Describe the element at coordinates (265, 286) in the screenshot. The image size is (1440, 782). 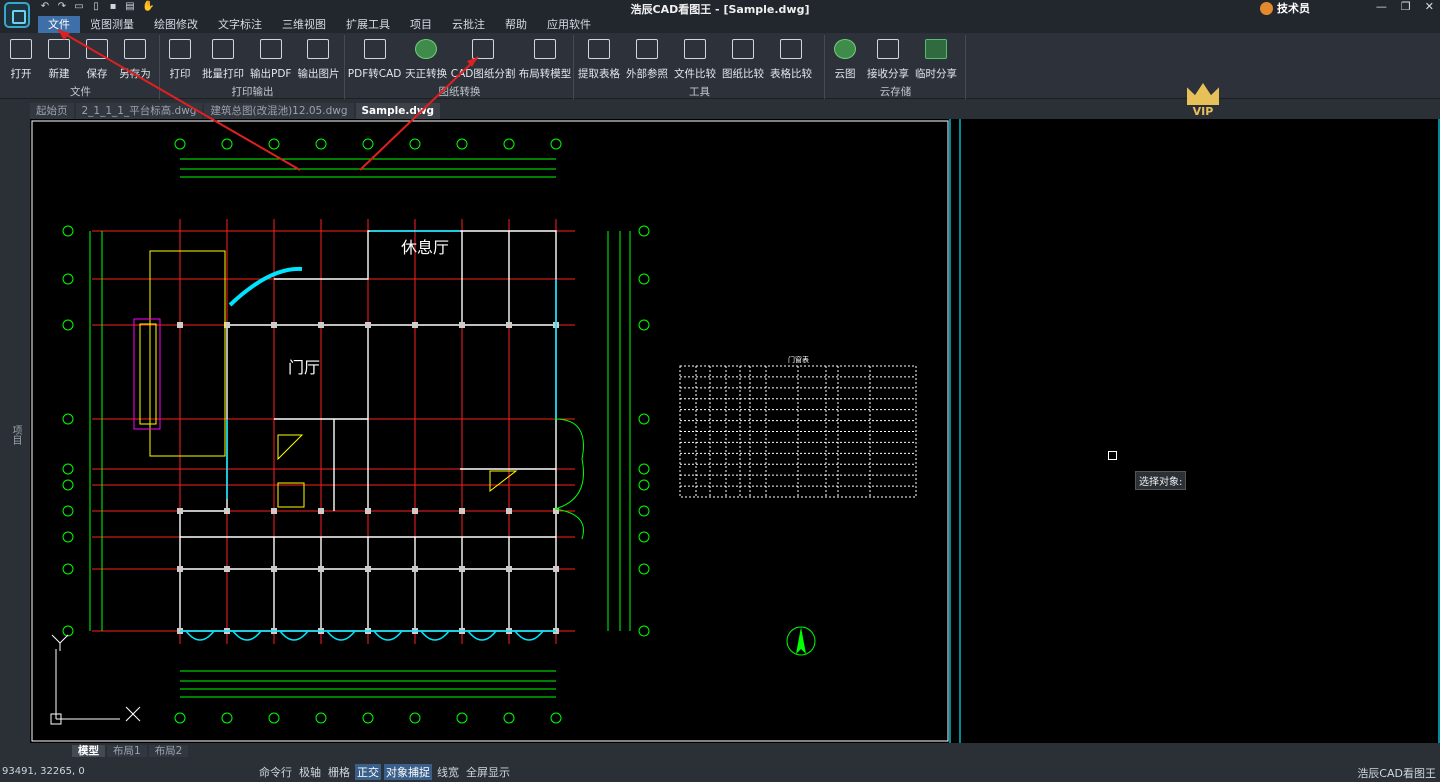
I see `curved-window` at that location.